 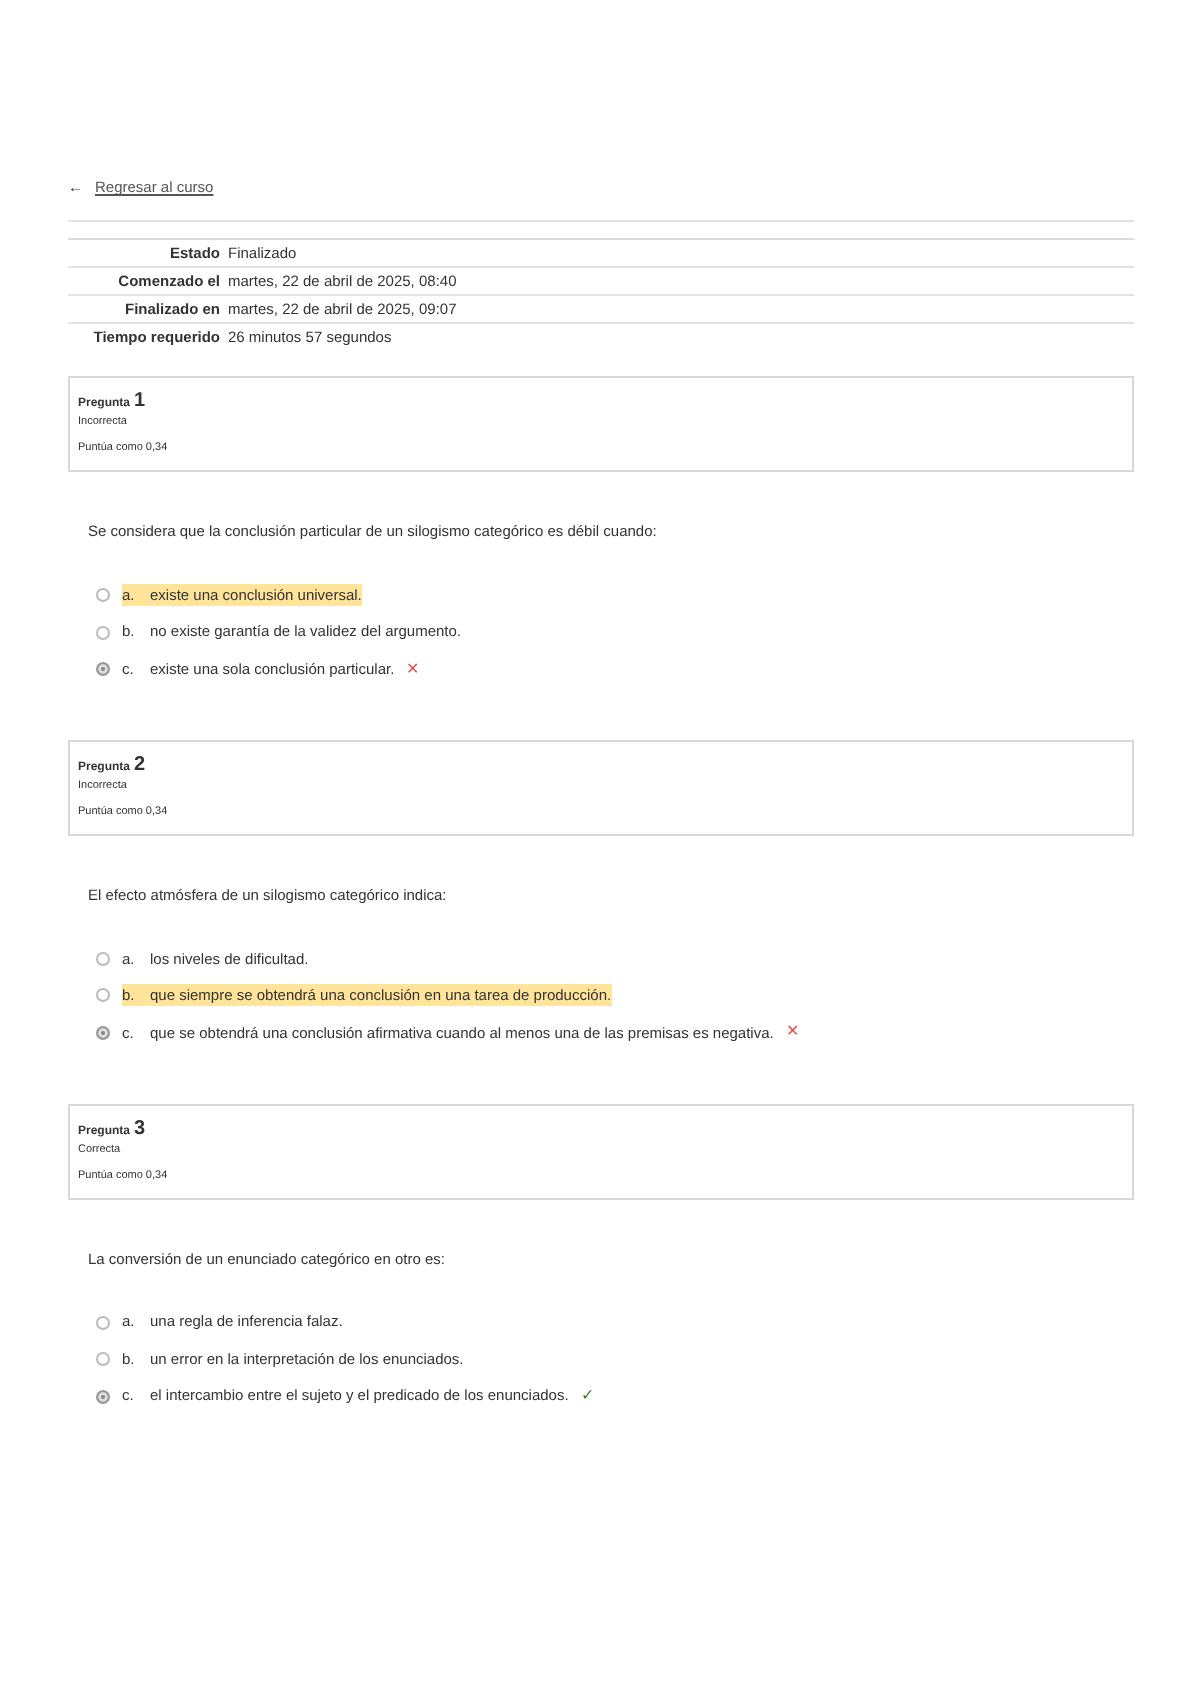 I want to click on question-number: 1, so click(x=140, y=402).